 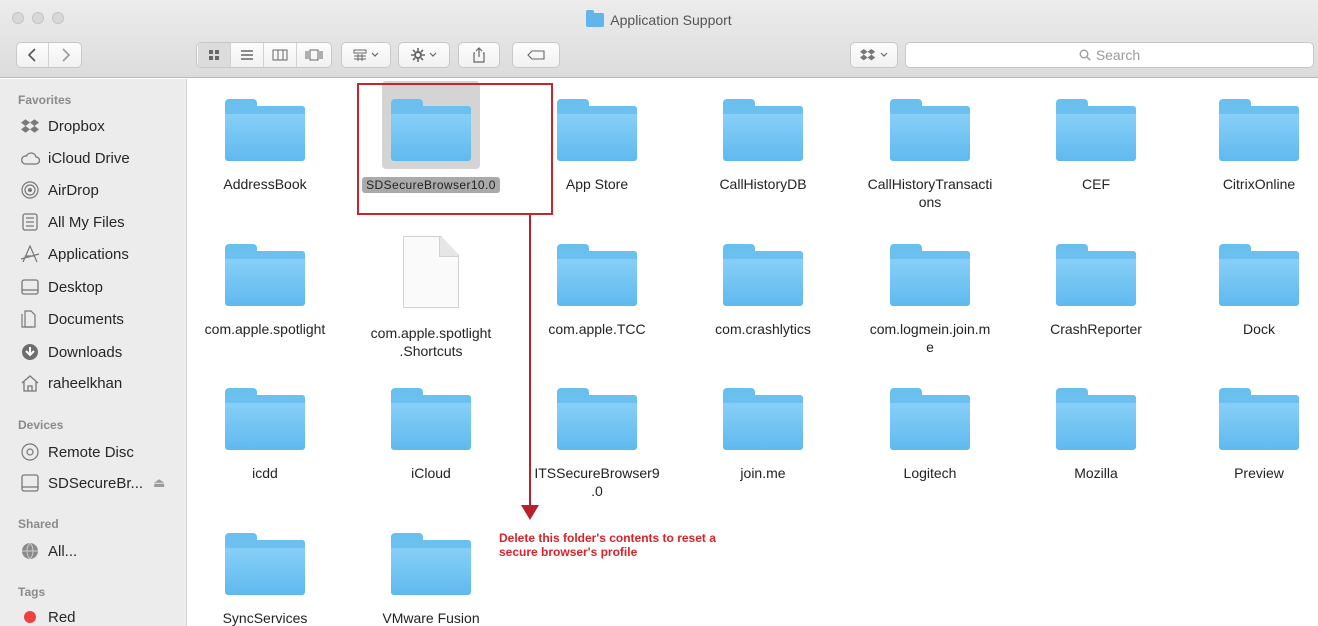 What do you see at coordinates (61, 287) in the screenshot?
I see `sidebar-item-desktop: Desktop` at bounding box center [61, 287].